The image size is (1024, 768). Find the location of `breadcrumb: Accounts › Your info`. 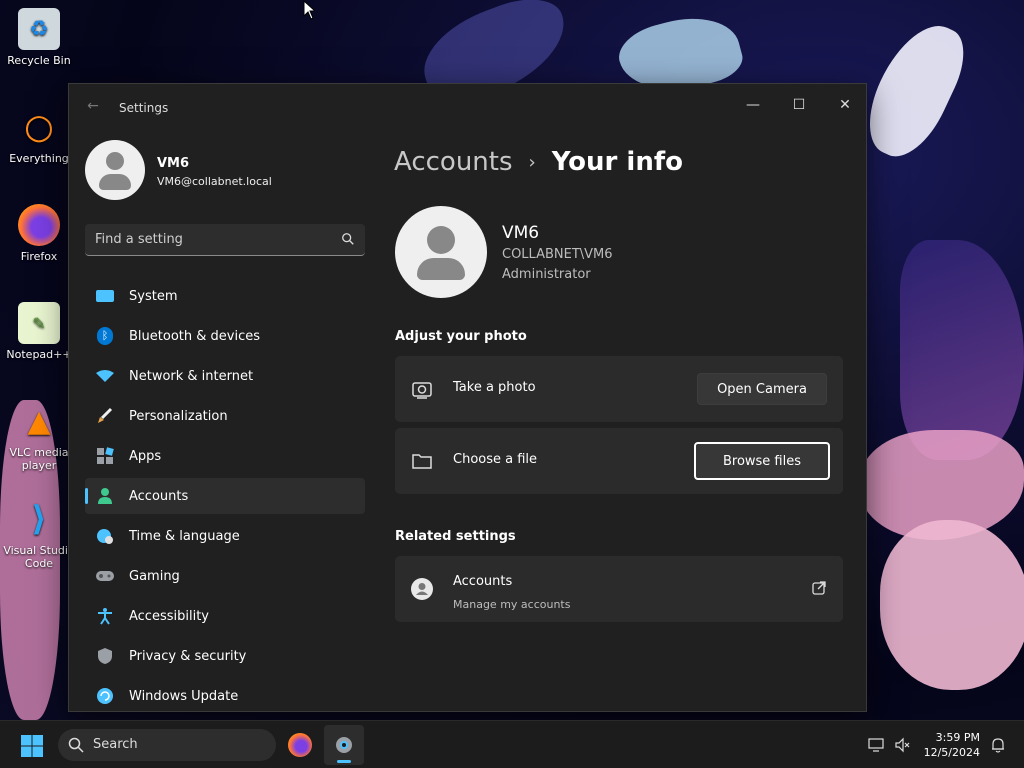

breadcrumb: Accounts › Your info is located at coordinates (538, 162).